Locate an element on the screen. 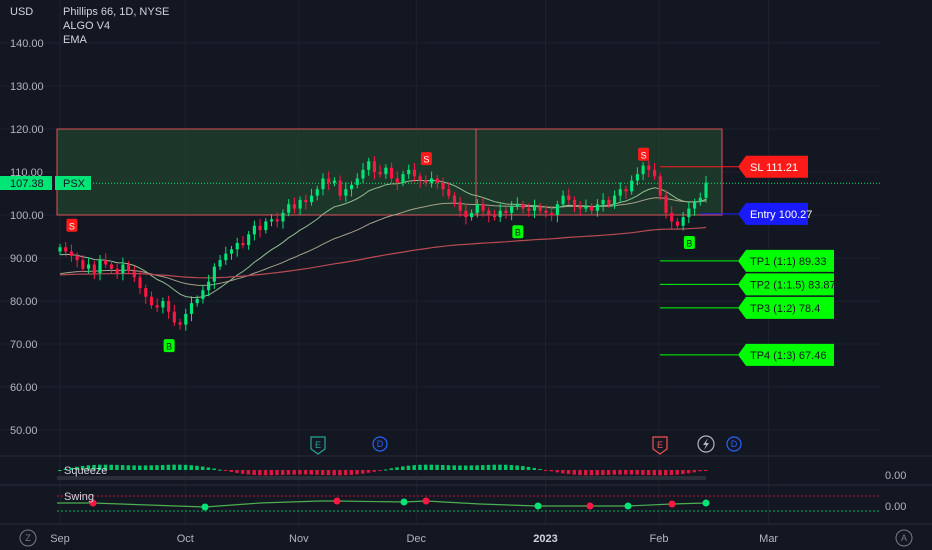 The height and width of the screenshot is (550, 932). price-tag: 107.38 PSX is located at coordinates (45, 183).